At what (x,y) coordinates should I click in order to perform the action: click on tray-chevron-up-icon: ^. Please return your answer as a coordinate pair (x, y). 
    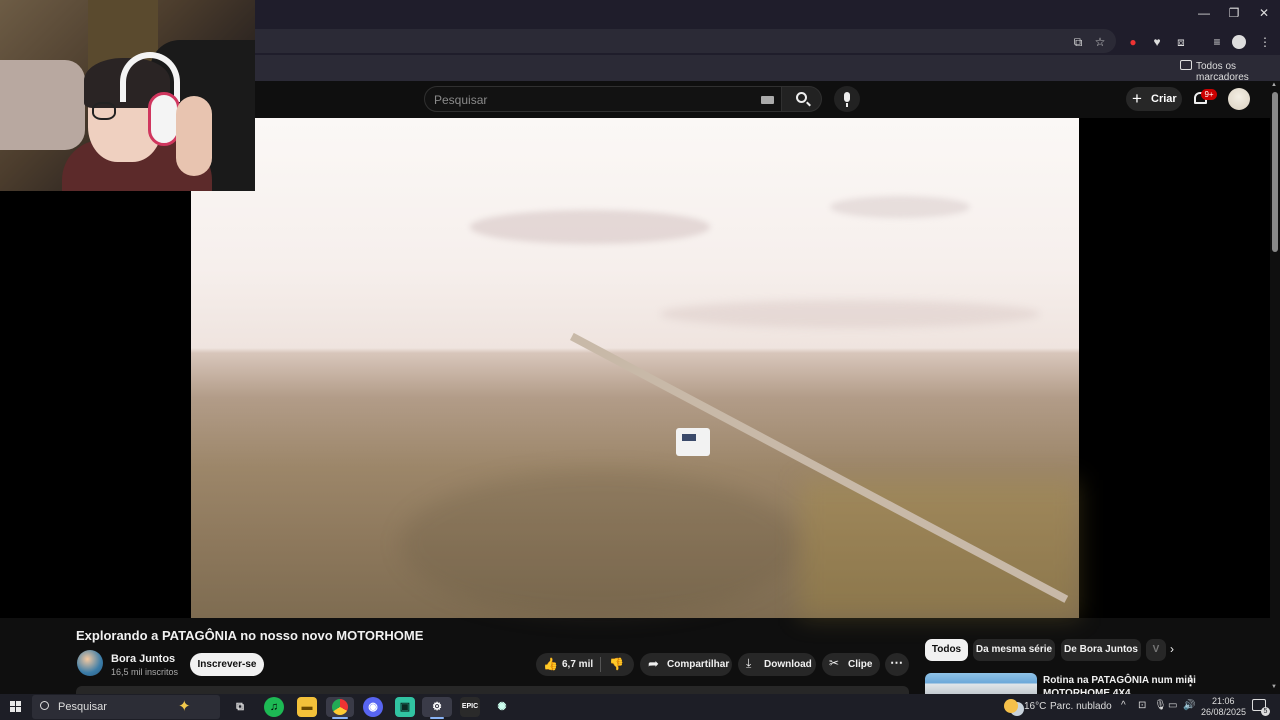
    Looking at the image, I should click on (1123, 705).